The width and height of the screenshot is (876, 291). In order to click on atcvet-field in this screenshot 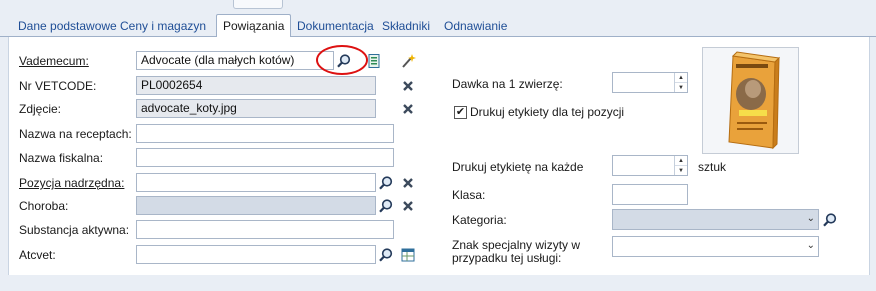, I will do `click(256, 254)`.